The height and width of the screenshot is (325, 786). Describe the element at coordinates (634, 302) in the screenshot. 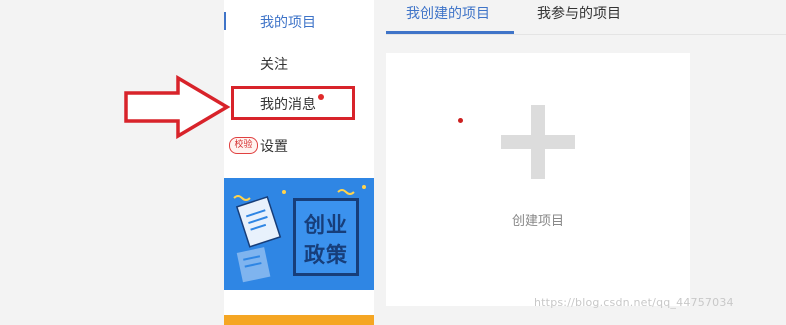

I see `watermark: https://blog.csdn.net/qq_44757034` at that location.